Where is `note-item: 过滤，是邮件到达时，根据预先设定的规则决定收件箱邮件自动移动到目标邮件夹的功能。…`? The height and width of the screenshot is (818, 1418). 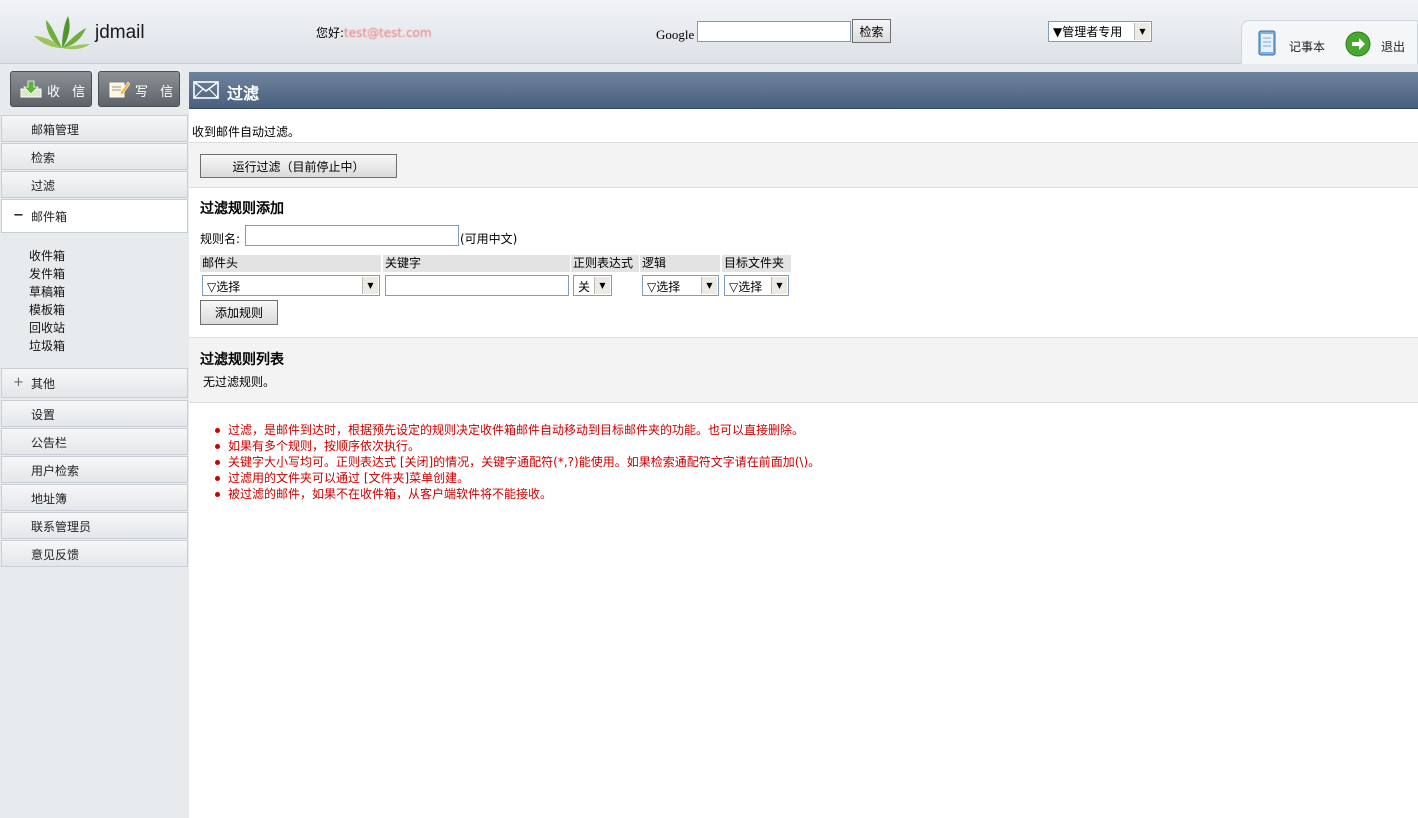
note-item: 过滤，是邮件到达时，根据预先设定的规则决定收件箱邮件自动移动到目标邮件夹的功能。… is located at coordinates (517, 430).